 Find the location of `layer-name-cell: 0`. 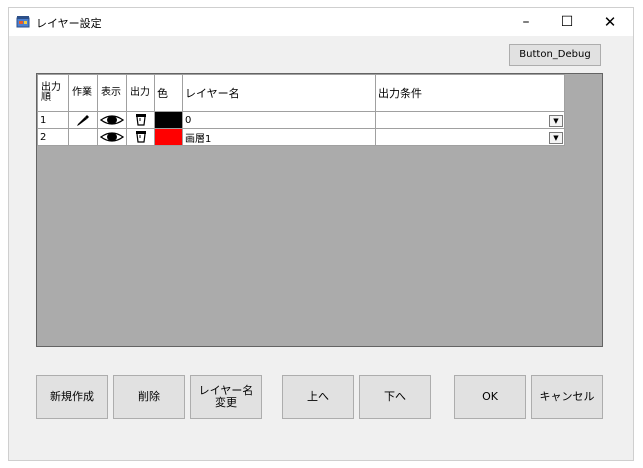

layer-name-cell: 0 is located at coordinates (279, 120).